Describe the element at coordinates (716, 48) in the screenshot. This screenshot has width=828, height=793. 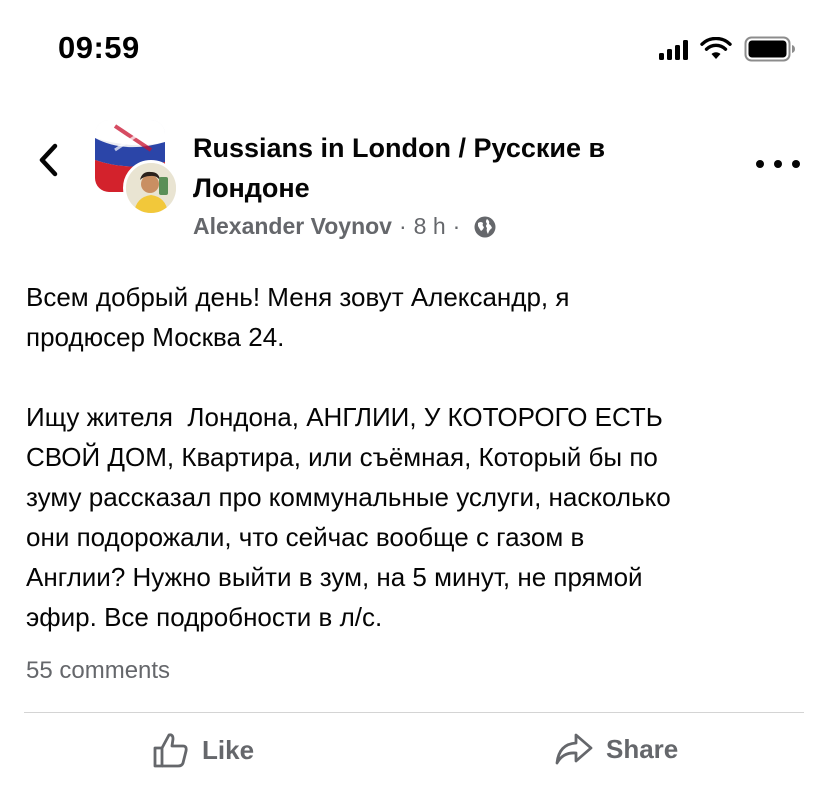
I see `wifi-icon` at that location.